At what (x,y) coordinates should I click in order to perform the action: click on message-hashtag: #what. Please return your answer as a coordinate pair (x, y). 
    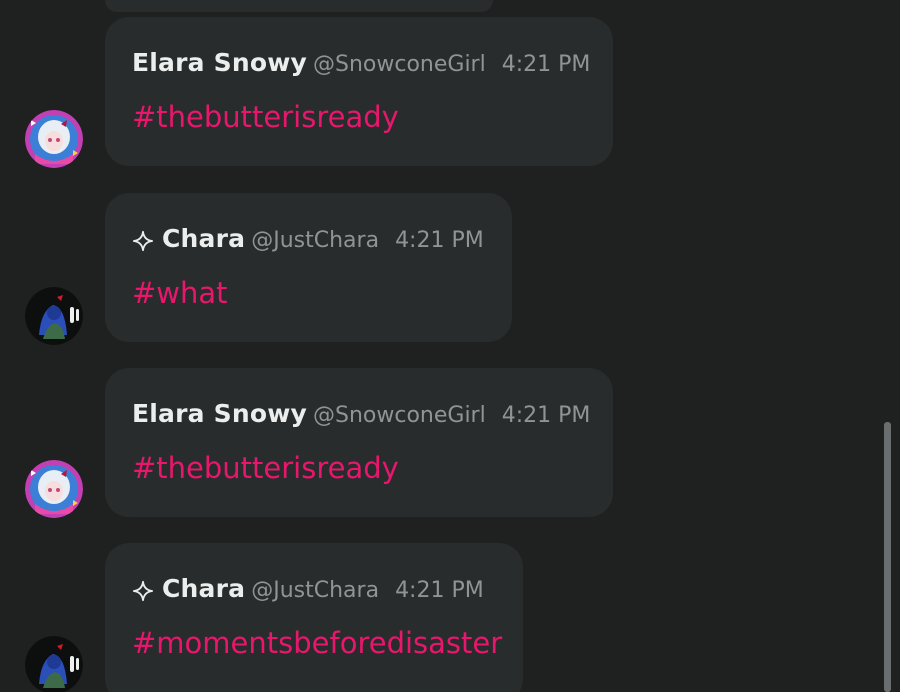
    Looking at the image, I should click on (180, 293).